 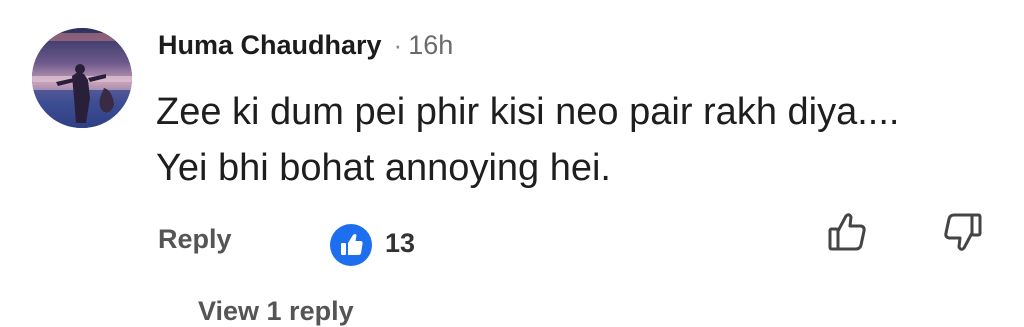 I want to click on thumbs-up-outline-icon, so click(x=847, y=232).